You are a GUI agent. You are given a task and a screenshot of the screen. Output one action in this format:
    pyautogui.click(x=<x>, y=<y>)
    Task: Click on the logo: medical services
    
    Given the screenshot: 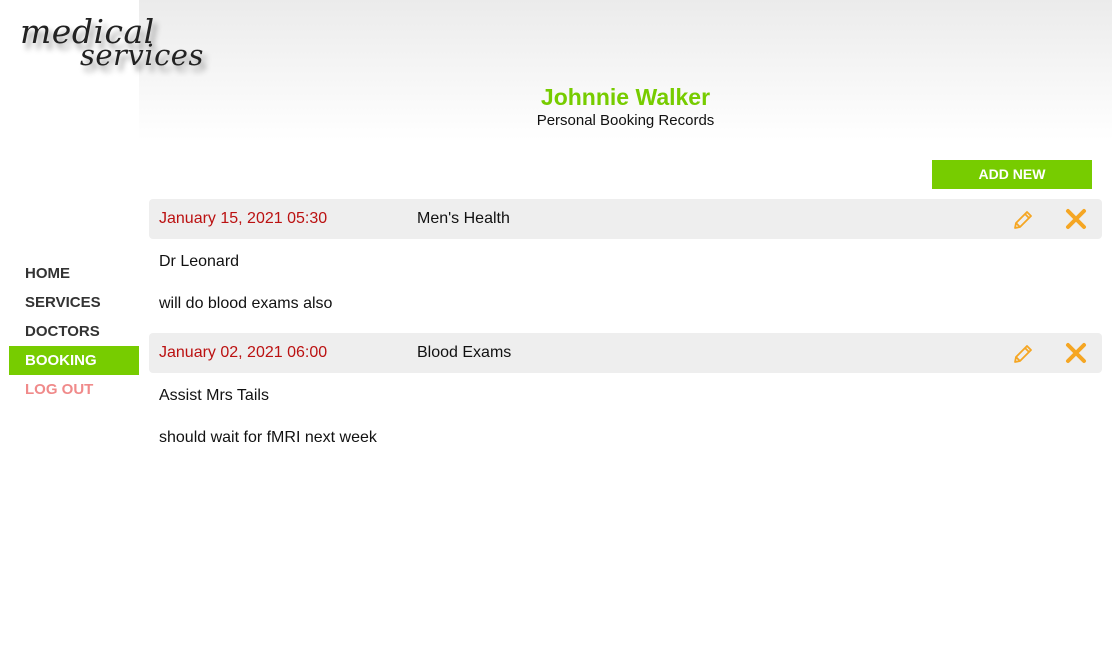 What is the action you would take?
    pyautogui.click(x=110, y=45)
    